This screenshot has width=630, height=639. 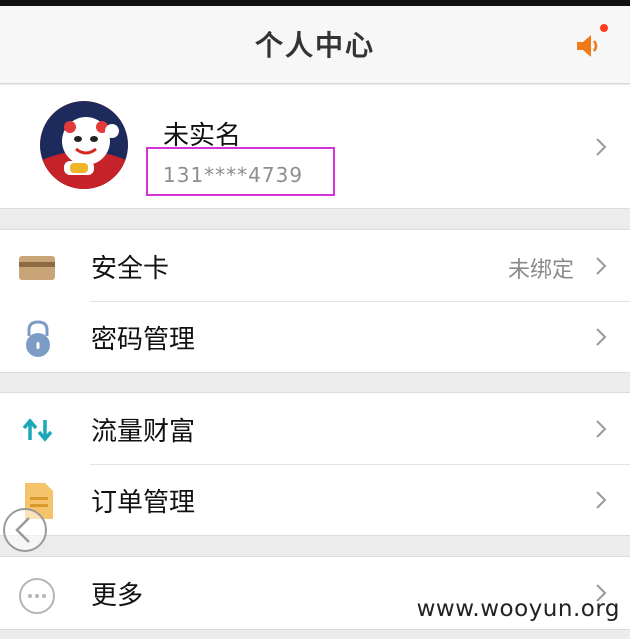 I want to click on page-title: 个人中心, so click(x=314, y=45).